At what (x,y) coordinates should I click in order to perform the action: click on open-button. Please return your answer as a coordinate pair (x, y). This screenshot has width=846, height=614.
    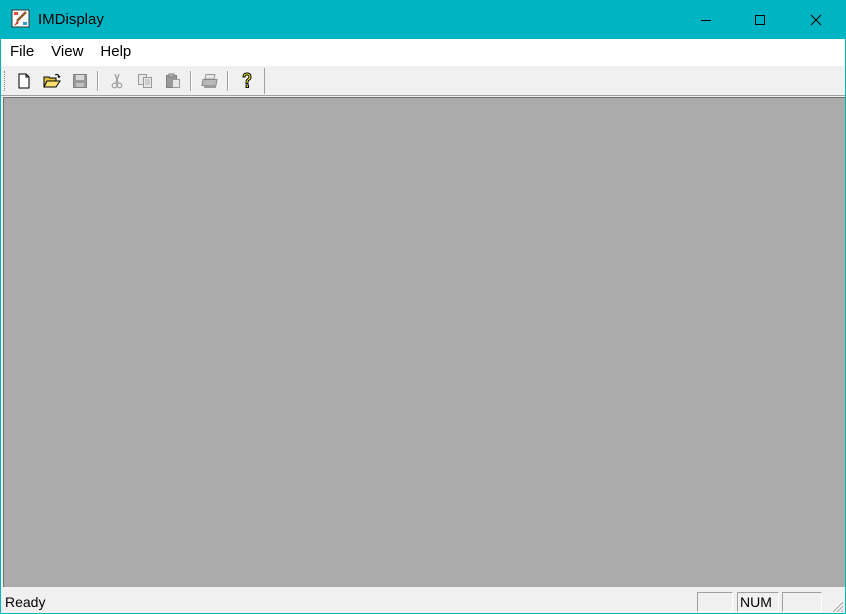
    Looking at the image, I should click on (52, 81).